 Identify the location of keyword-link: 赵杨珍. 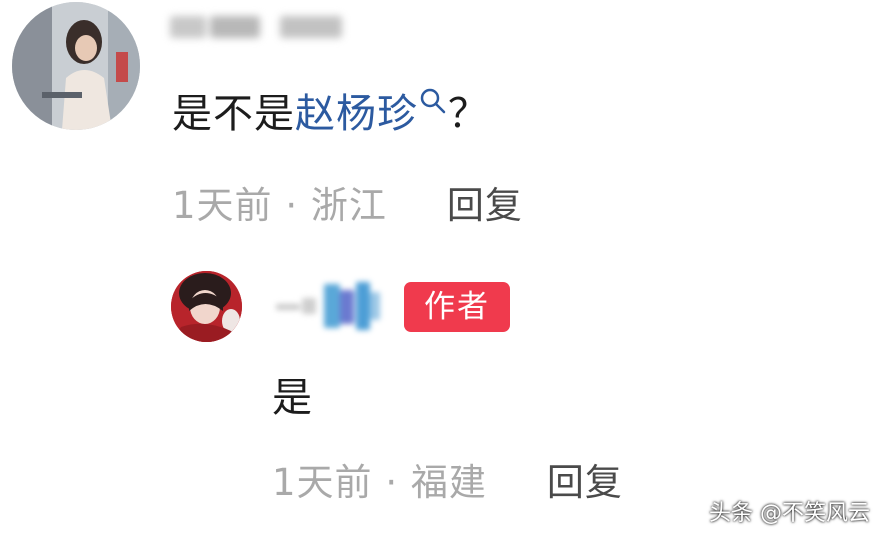
(371, 112).